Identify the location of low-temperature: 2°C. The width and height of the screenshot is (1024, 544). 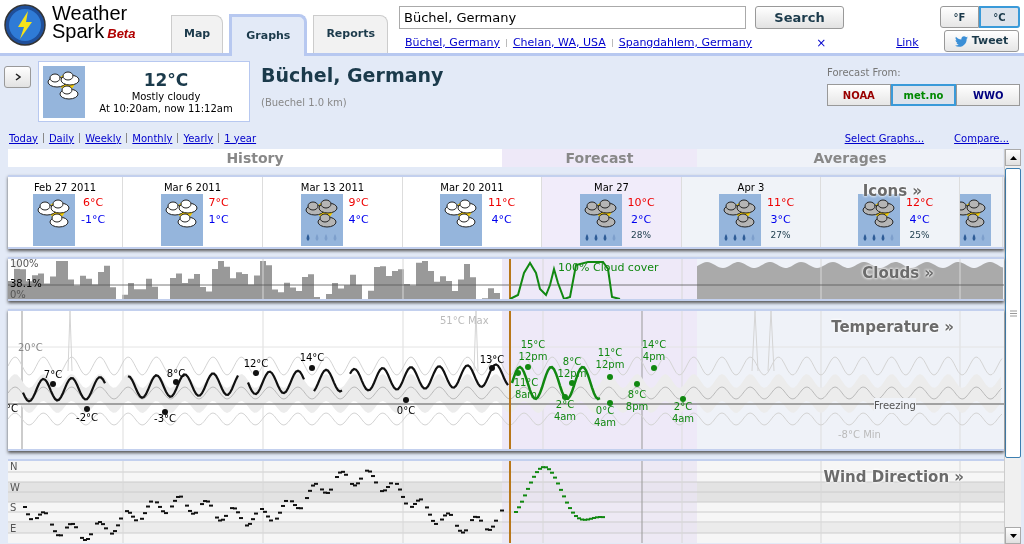
(641, 220).